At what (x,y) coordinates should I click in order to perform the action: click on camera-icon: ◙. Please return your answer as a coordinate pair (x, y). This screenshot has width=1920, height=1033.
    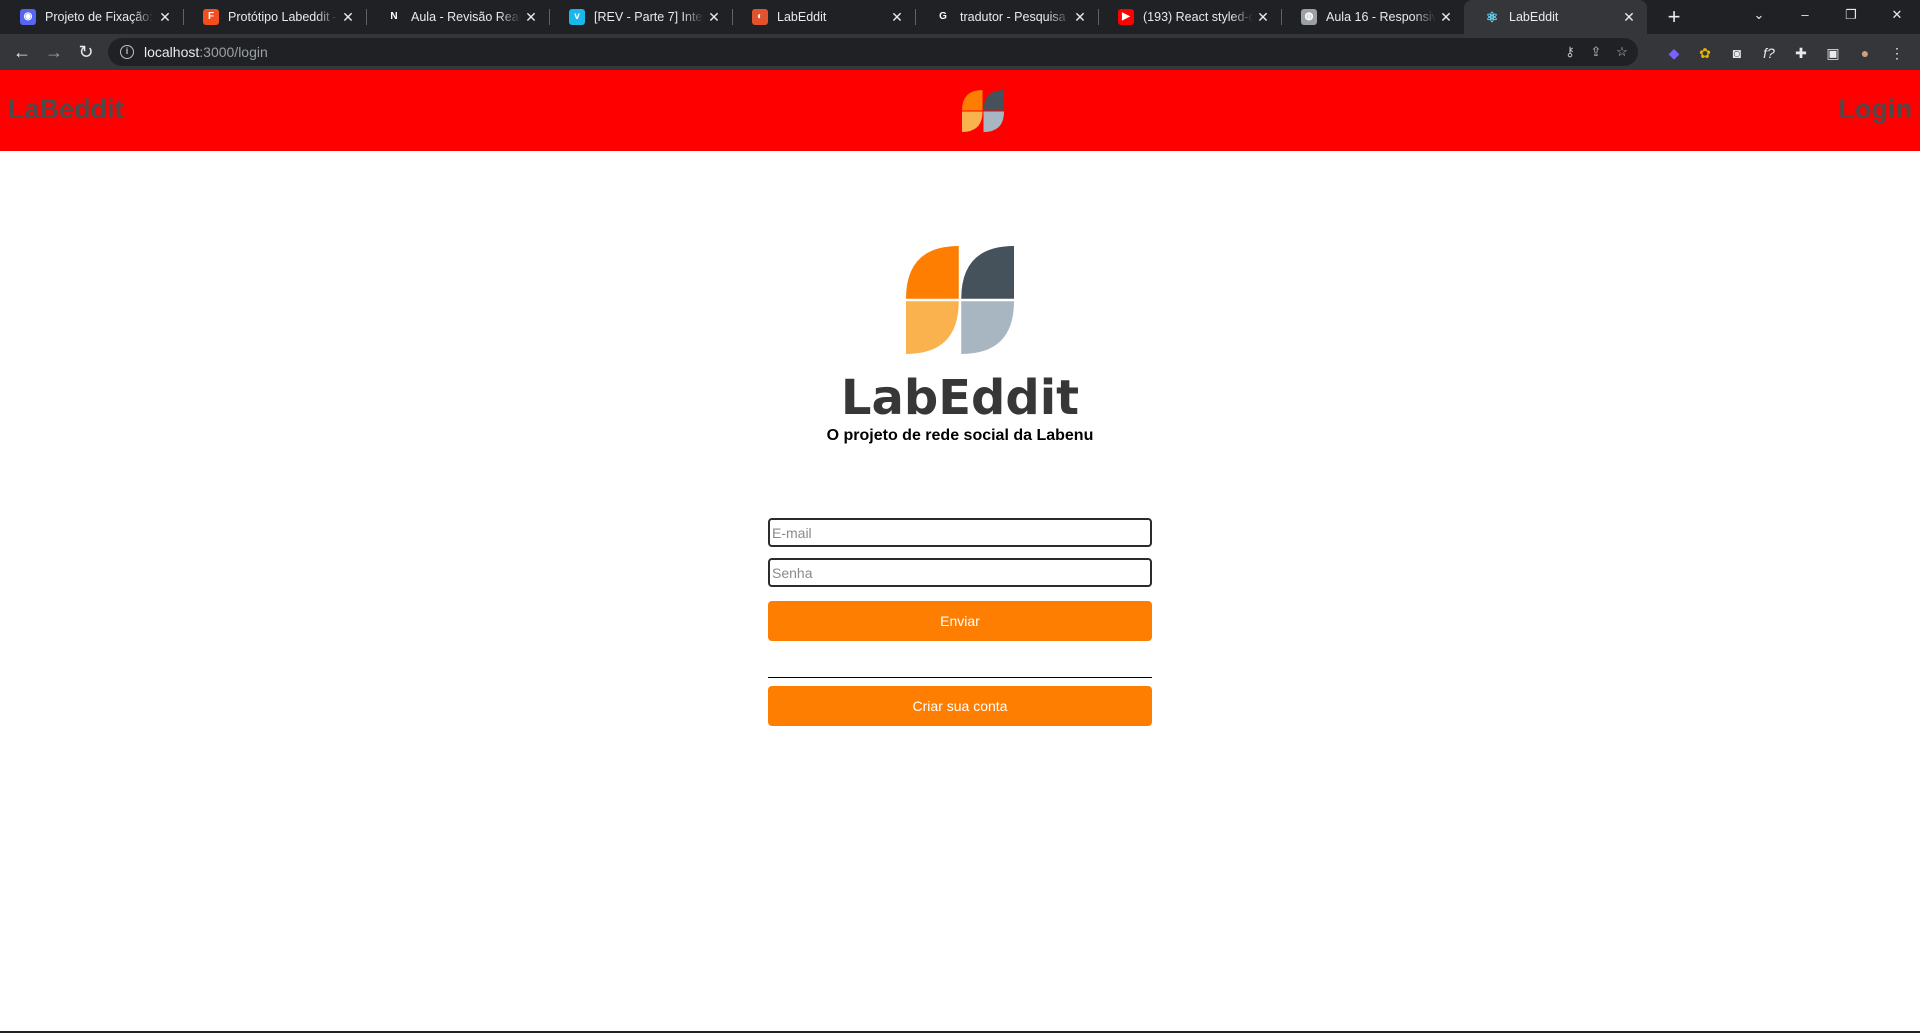
    Looking at the image, I should click on (1737, 53).